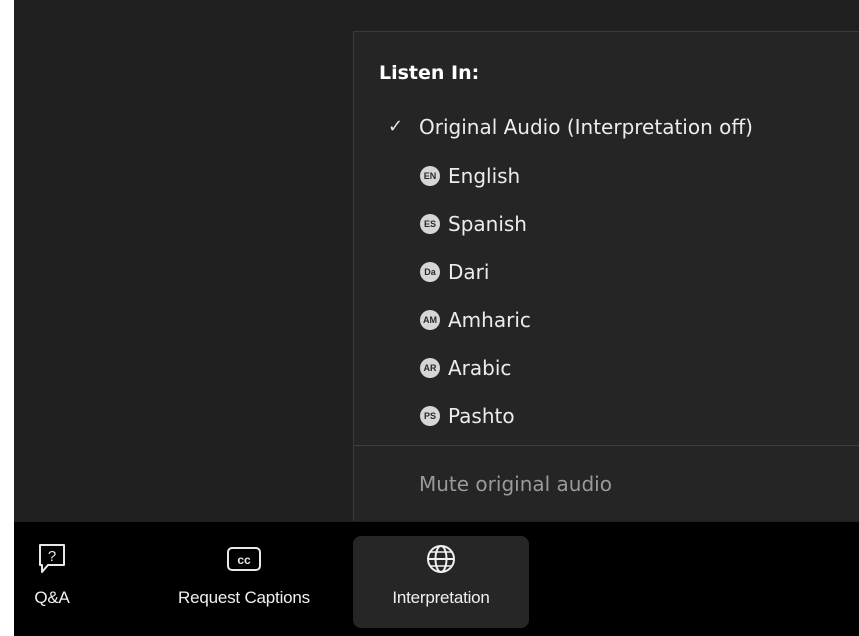 The width and height of the screenshot is (859, 636). Describe the element at coordinates (481, 416) in the screenshot. I see `language-label: Pashto` at that location.